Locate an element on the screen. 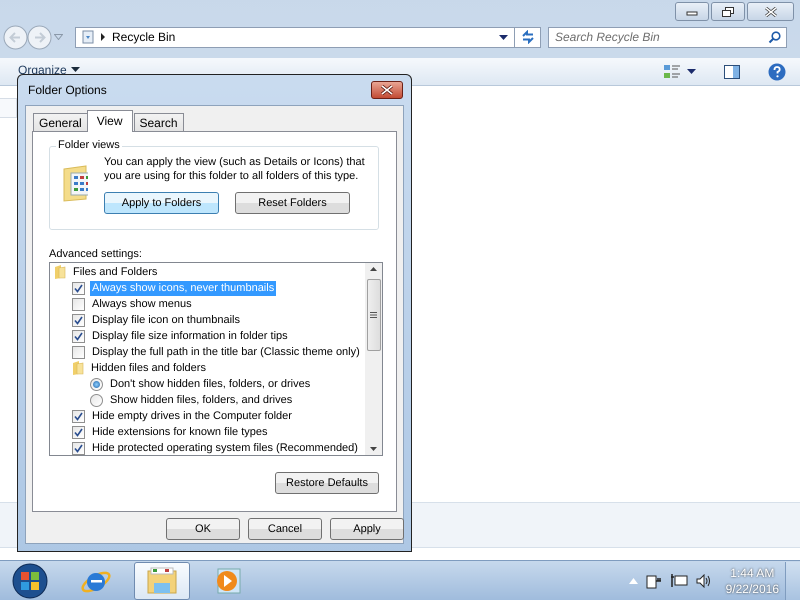 The width and height of the screenshot is (800, 600). taskbar-button is located at coordinates (162, 581).